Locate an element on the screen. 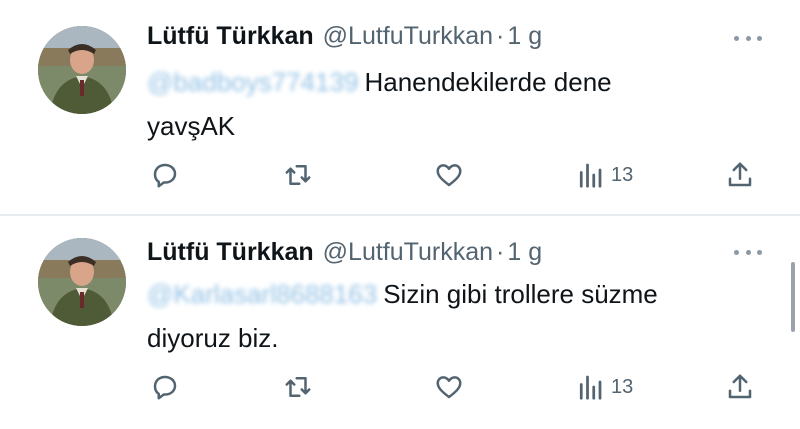  scrollbar is located at coordinates (793, 297).